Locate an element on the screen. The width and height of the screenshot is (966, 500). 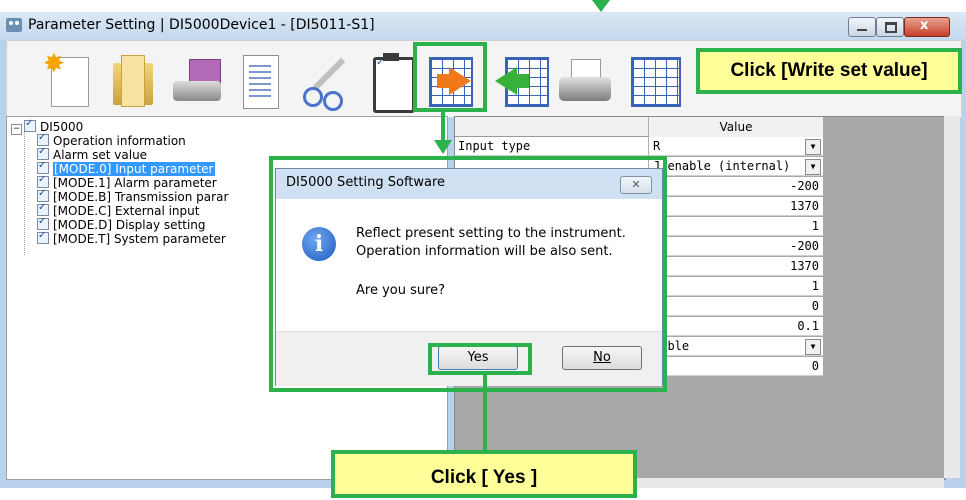
parameter-value-cell: 0.1 is located at coordinates (736, 326).